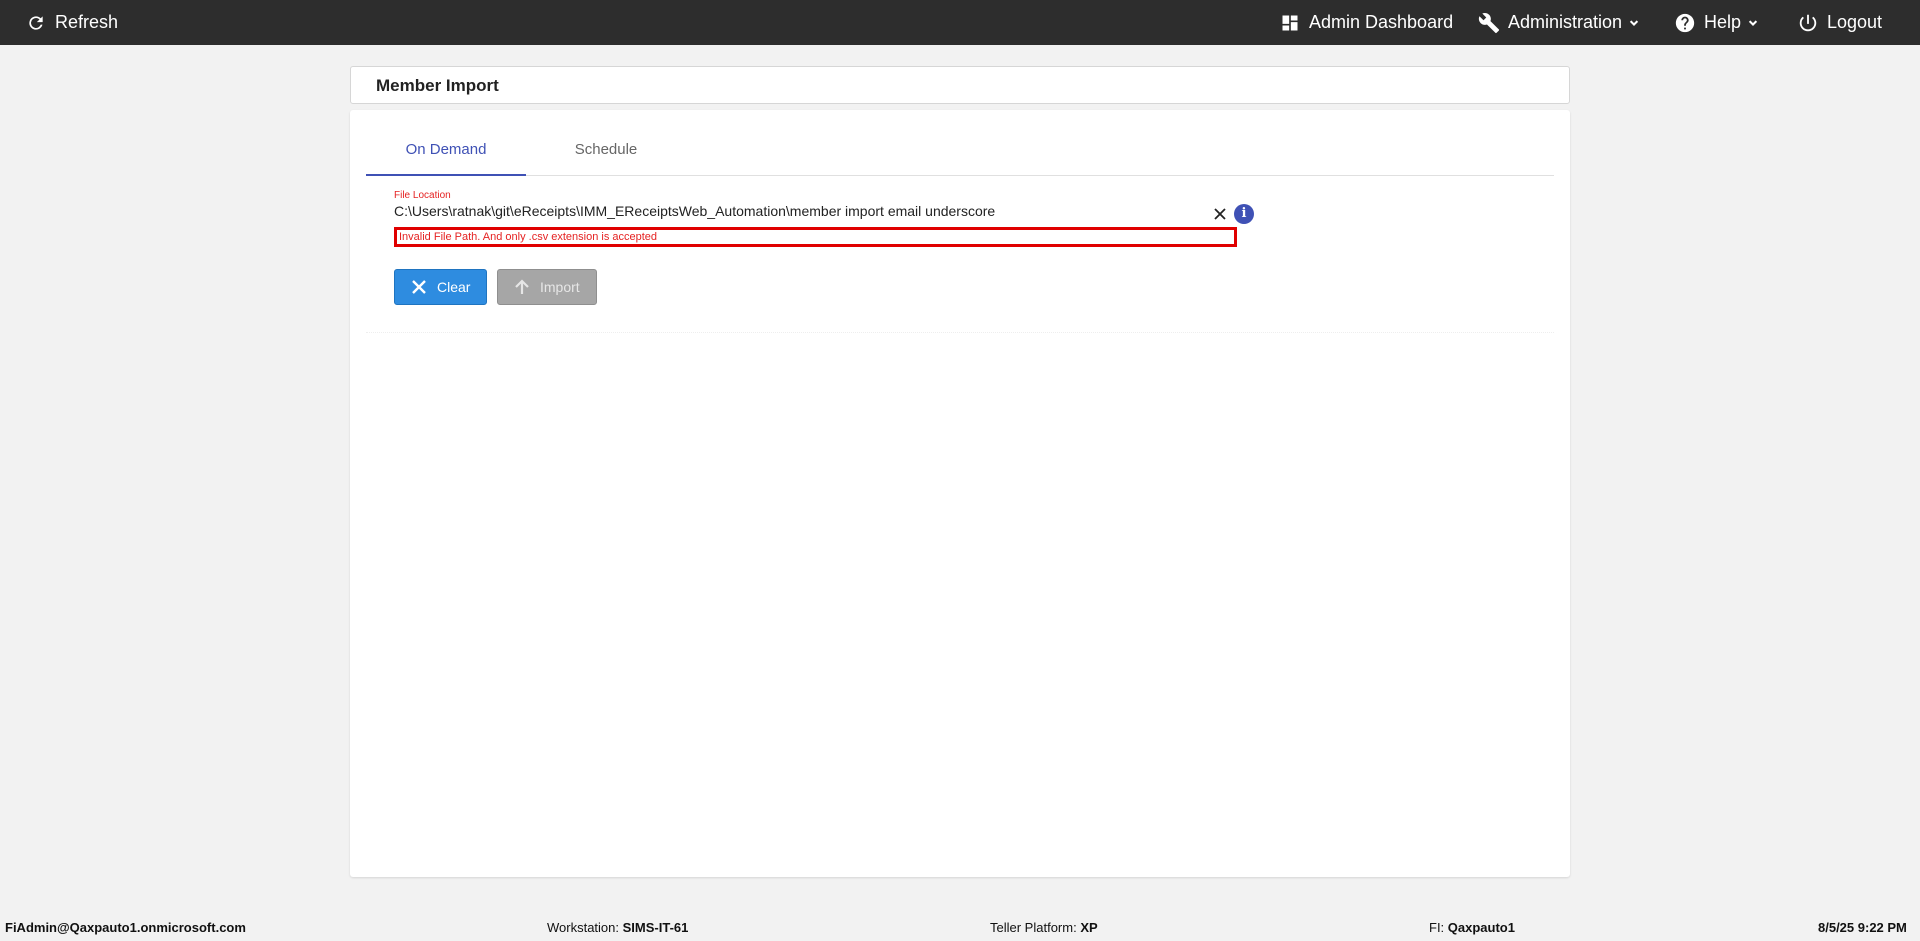  Describe the element at coordinates (1381, 22) in the screenshot. I see `admin-dashboard-label: Admin Dashboard` at that location.